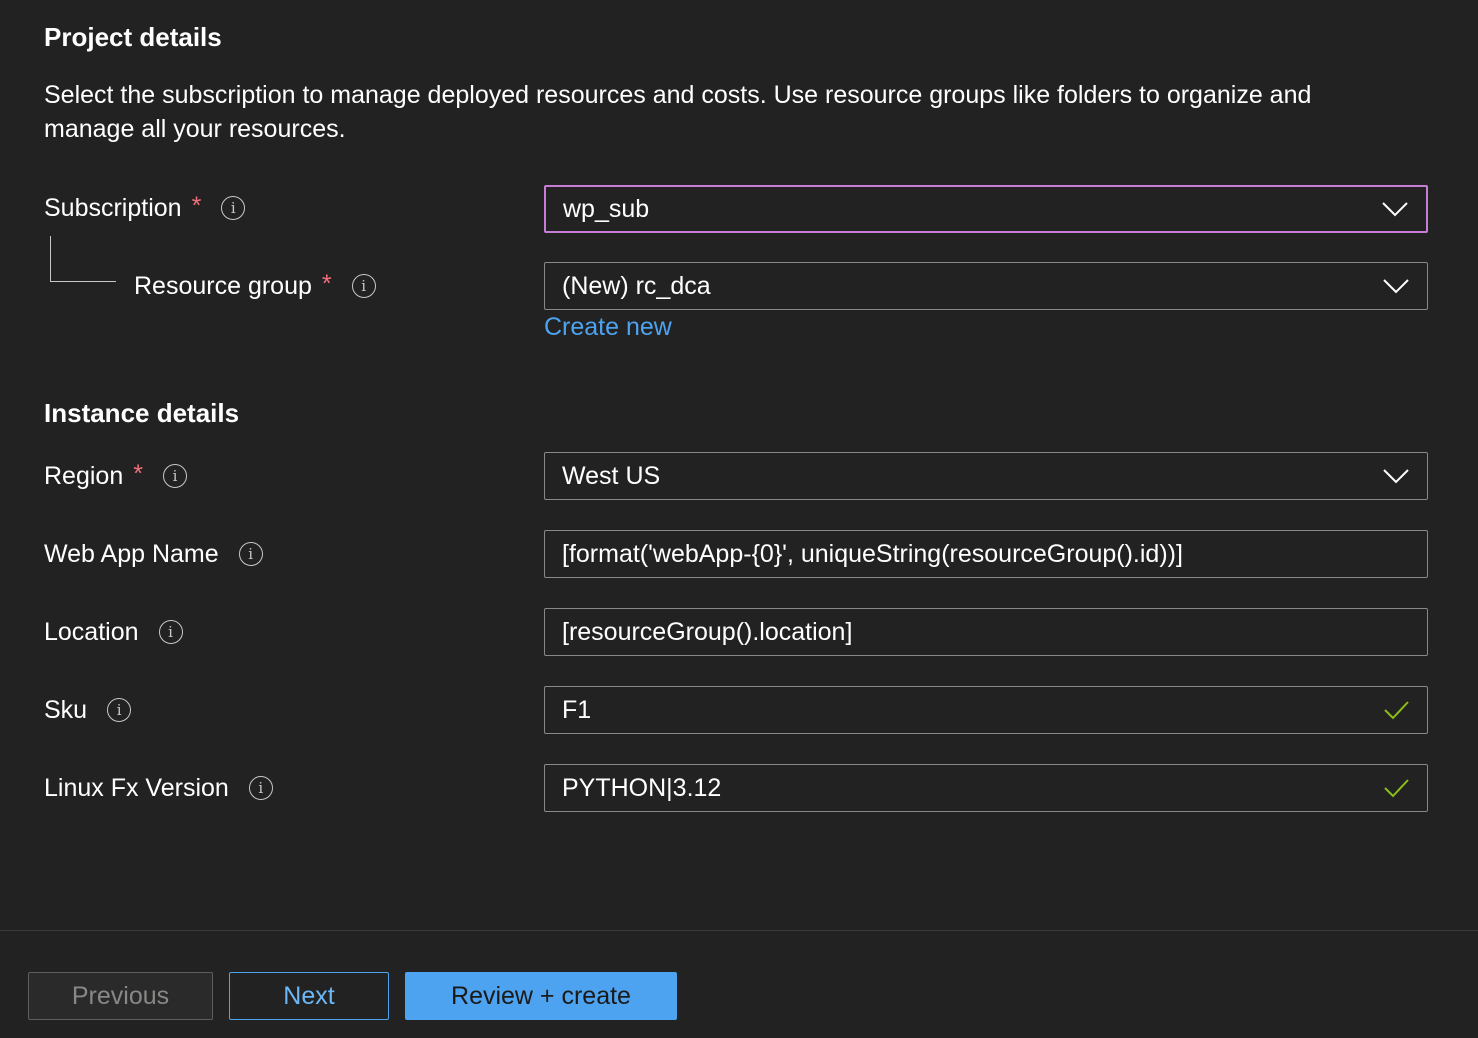 The width and height of the screenshot is (1478, 1038). Describe the element at coordinates (707, 631) in the screenshot. I see `location-value: [resourceGroup().location]` at that location.